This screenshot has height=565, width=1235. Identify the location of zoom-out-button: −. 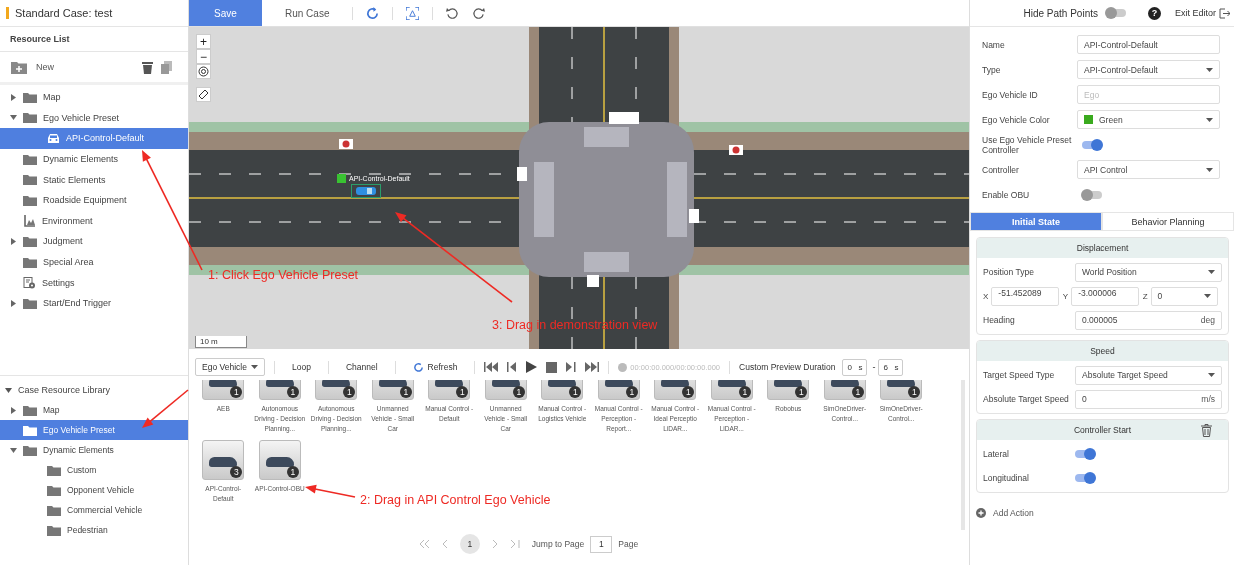
(203, 56).